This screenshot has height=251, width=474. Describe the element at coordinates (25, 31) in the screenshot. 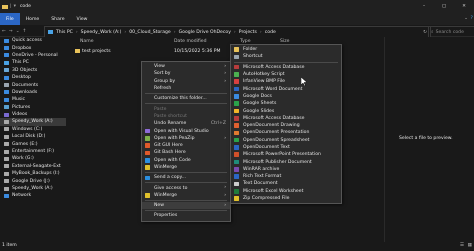

I see `up-icon: ↑` at that location.